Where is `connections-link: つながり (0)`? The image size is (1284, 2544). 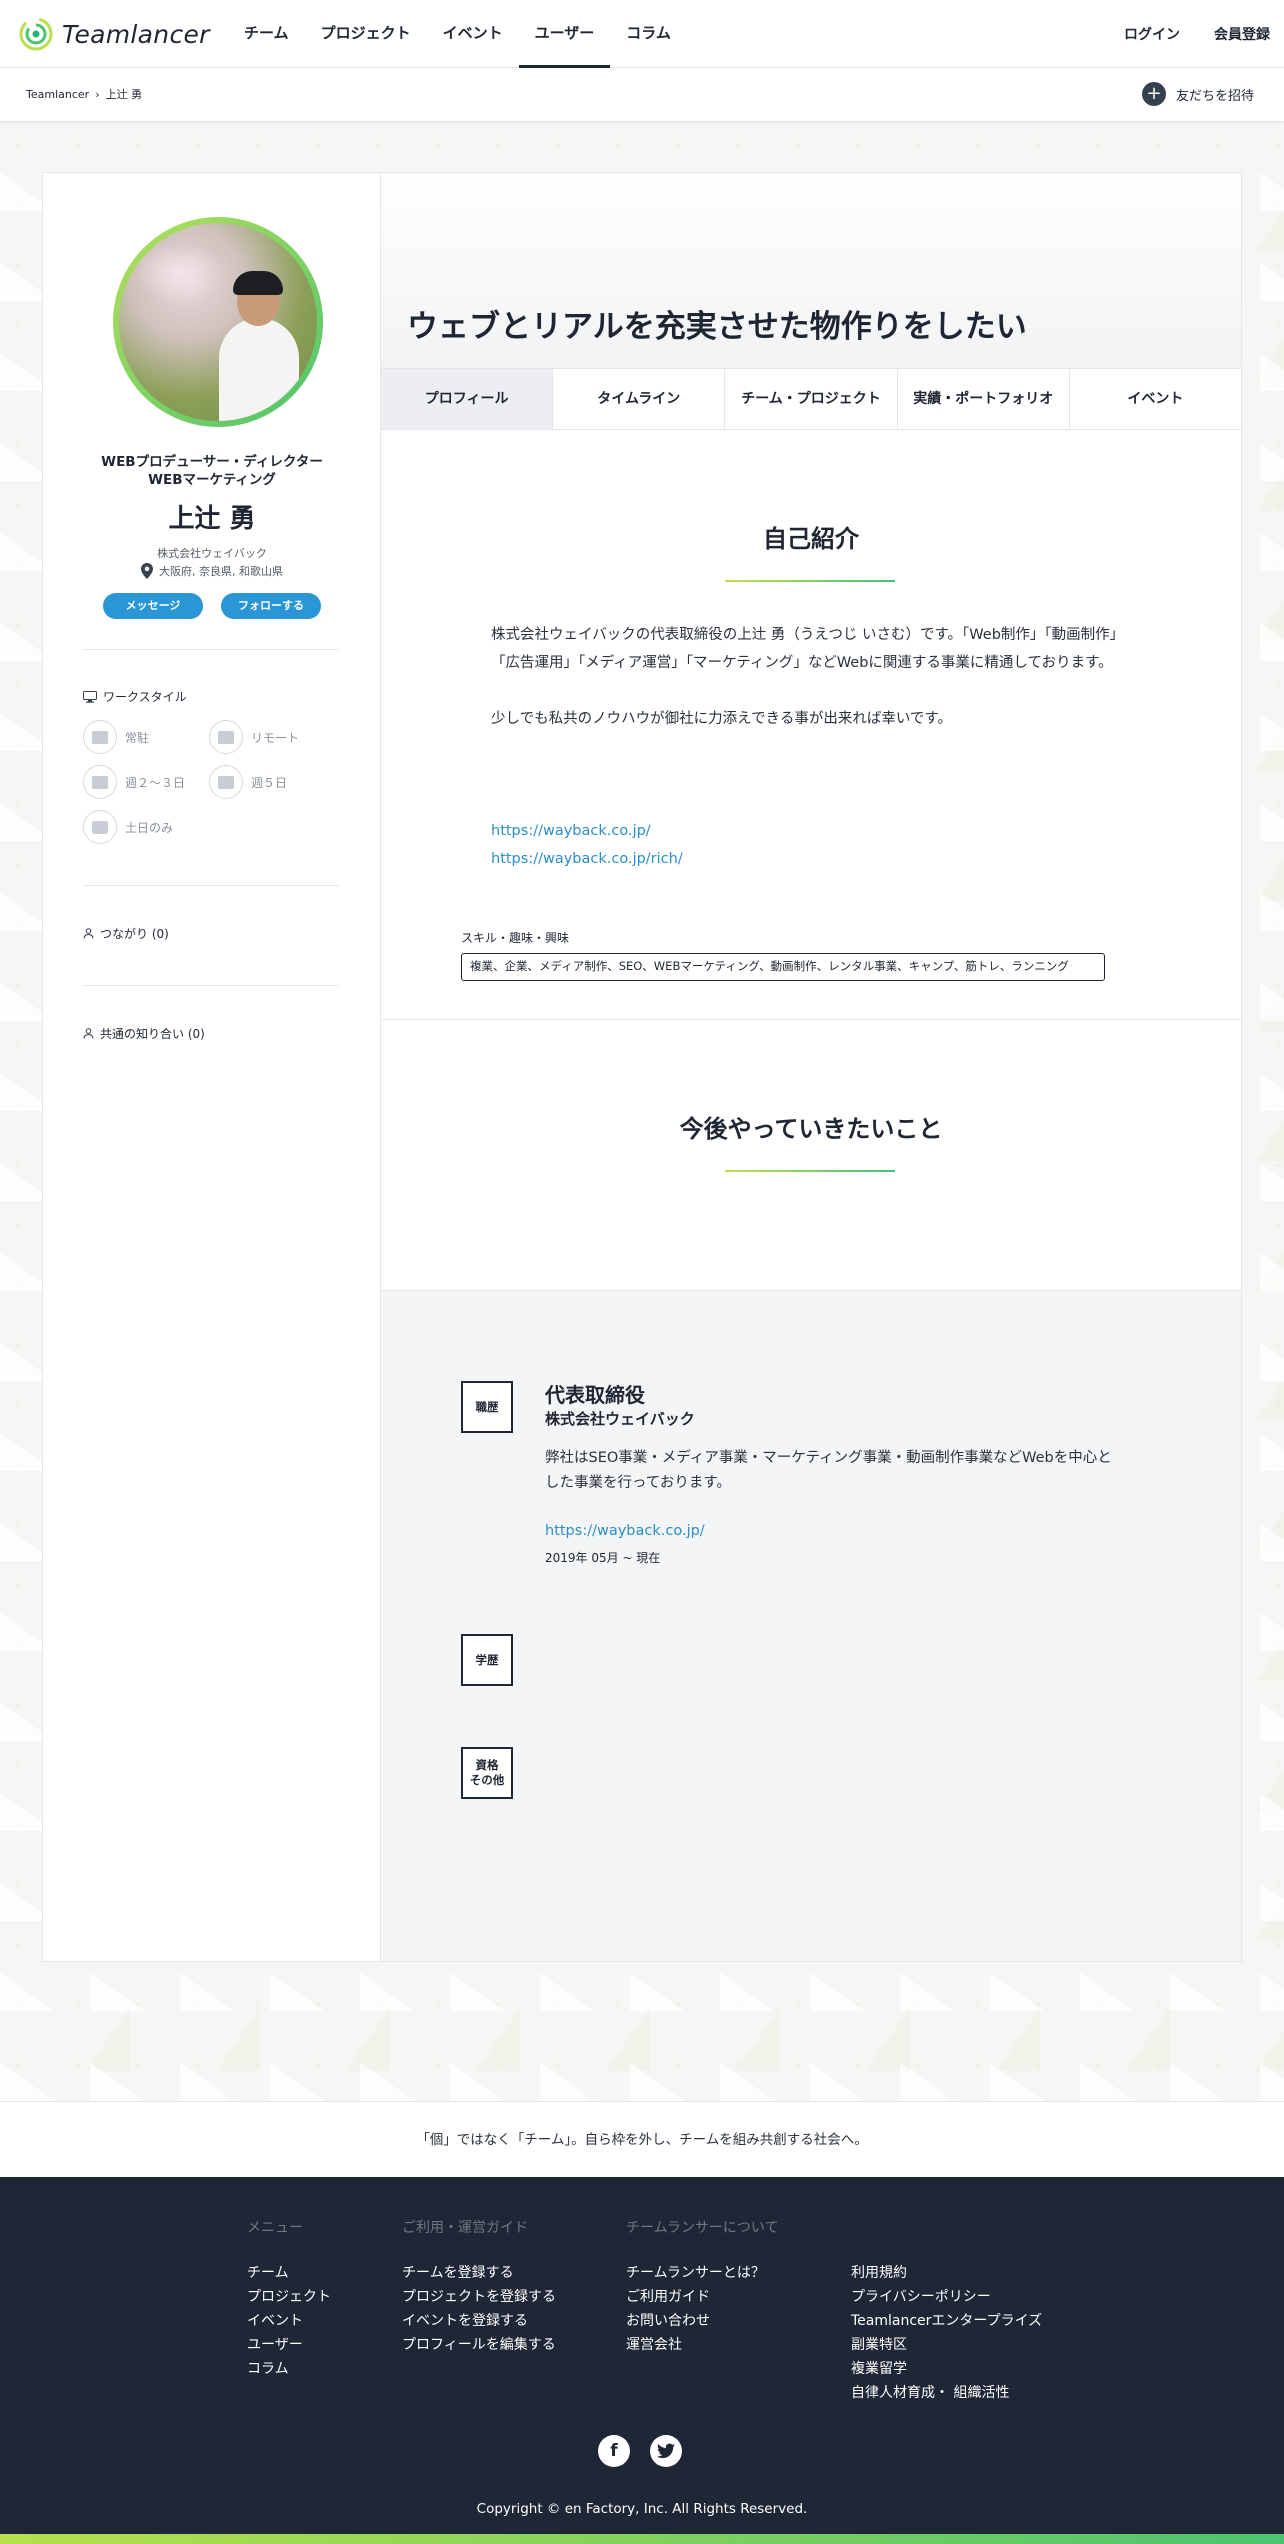 connections-link: つながり (0) is located at coordinates (126, 933).